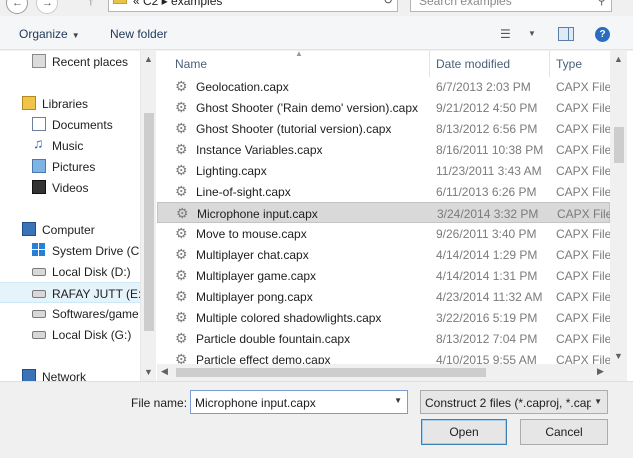 The width and height of the screenshot is (633, 458). Describe the element at coordinates (473, 64) in the screenshot. I see `column-header-date: Date modified` at that location.